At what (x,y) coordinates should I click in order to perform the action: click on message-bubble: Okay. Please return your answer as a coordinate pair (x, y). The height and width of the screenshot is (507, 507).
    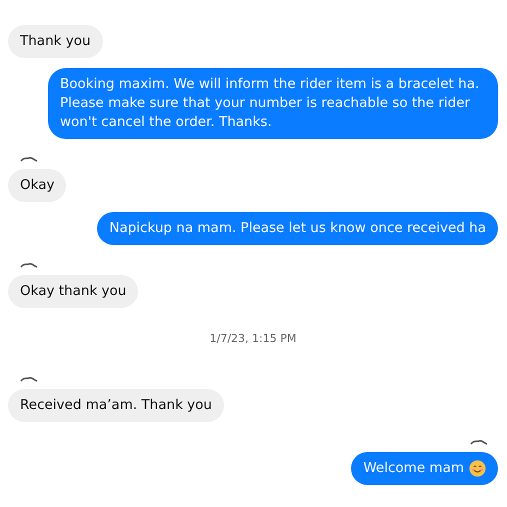
    Looking at the image, I should click on (37, 185).